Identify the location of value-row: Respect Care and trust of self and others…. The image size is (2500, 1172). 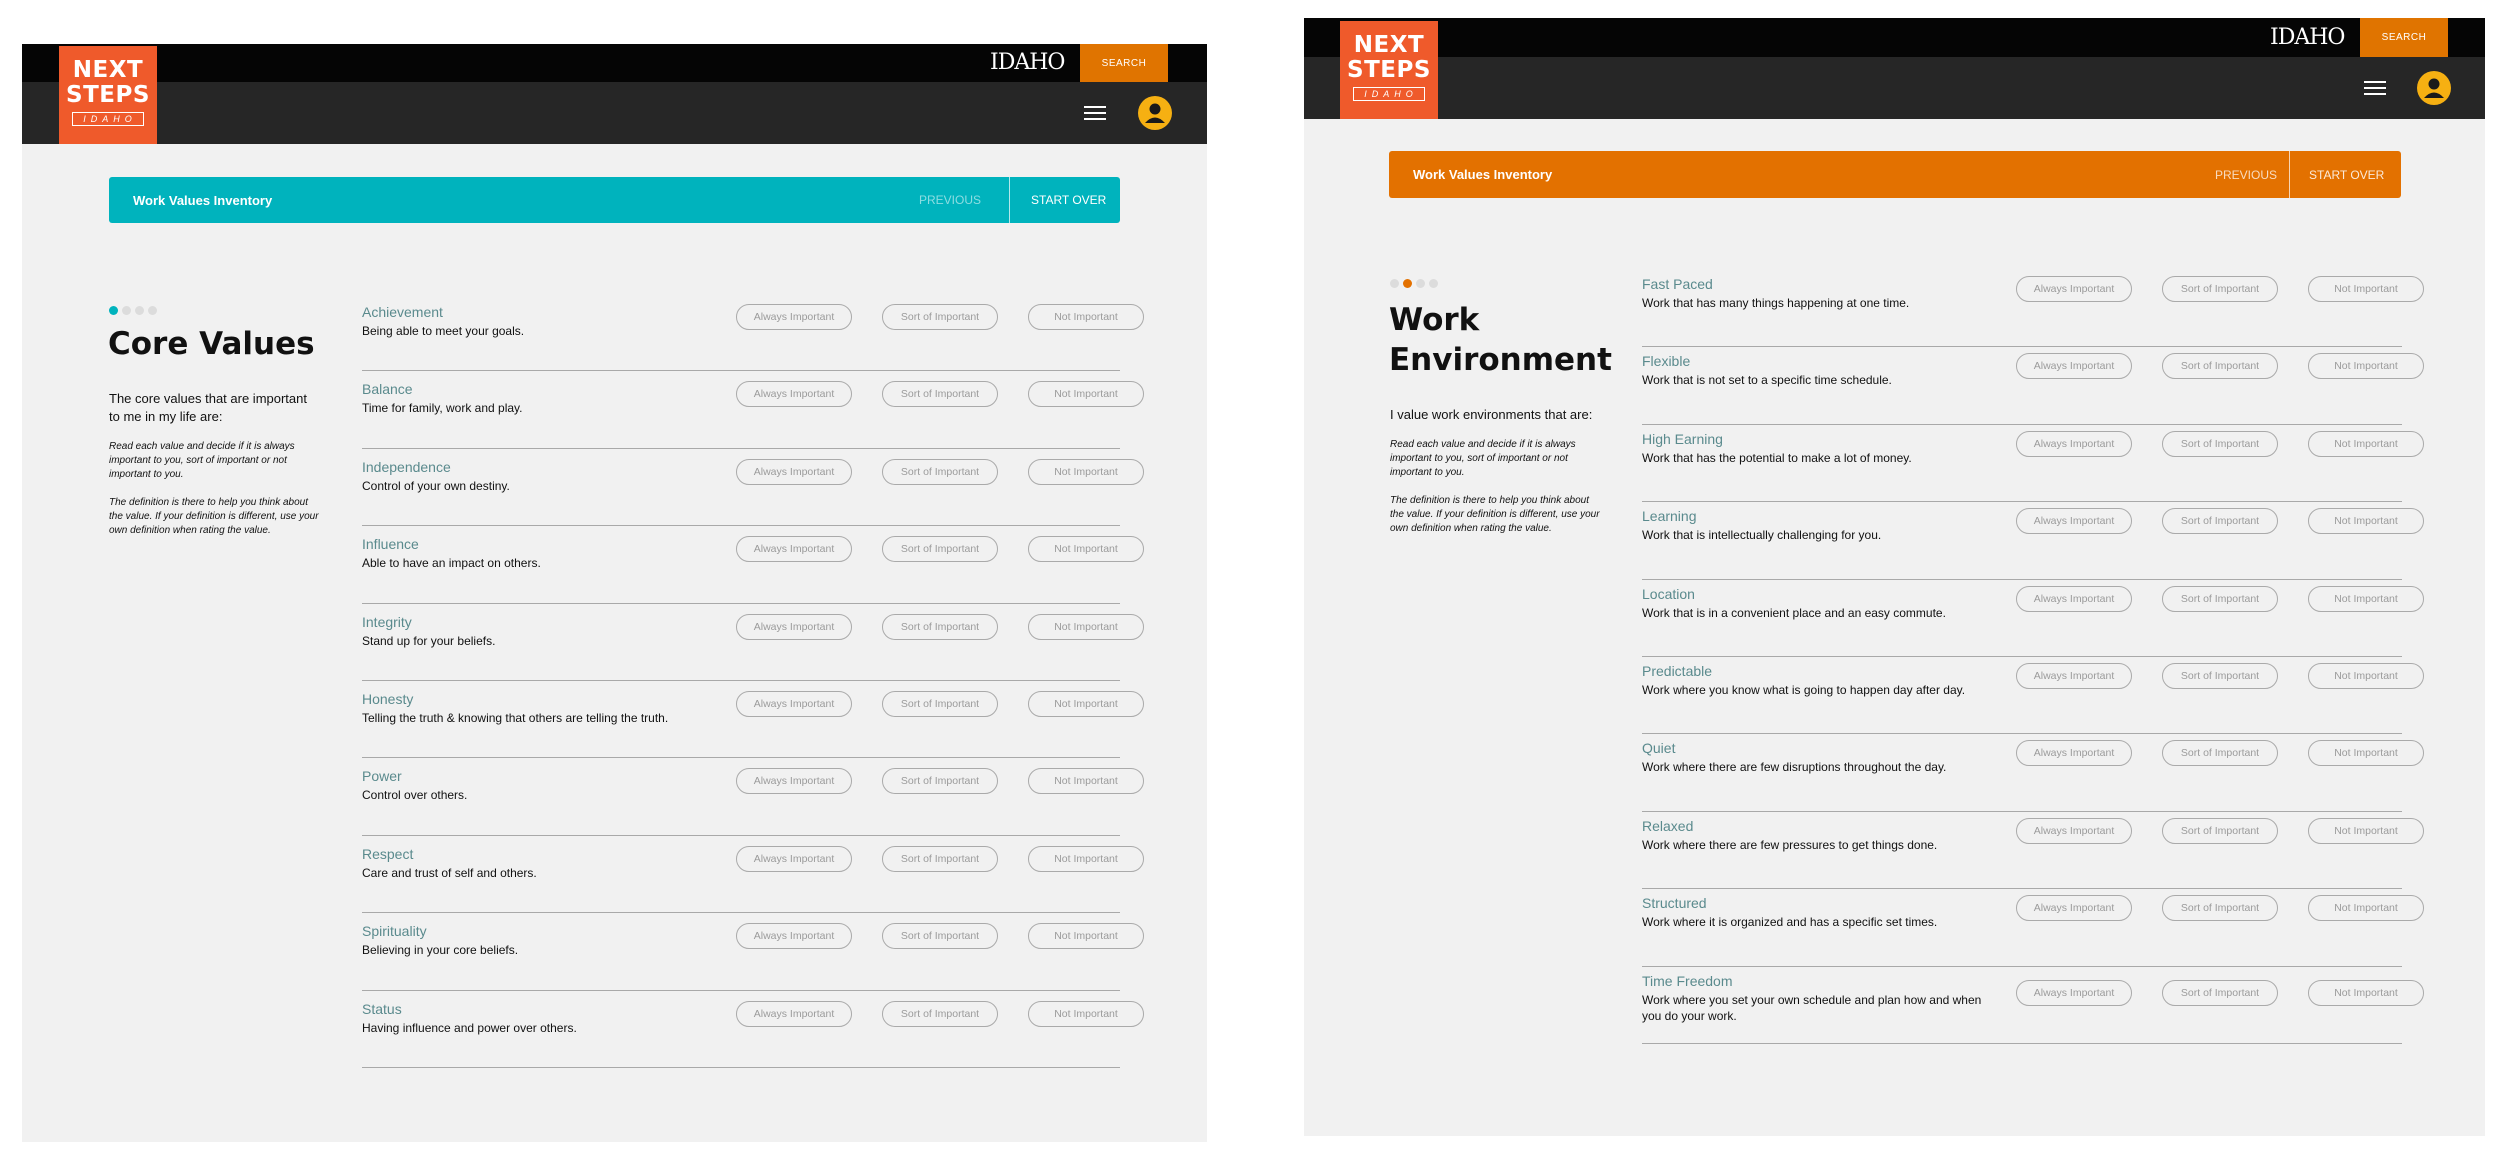
(753, 875).